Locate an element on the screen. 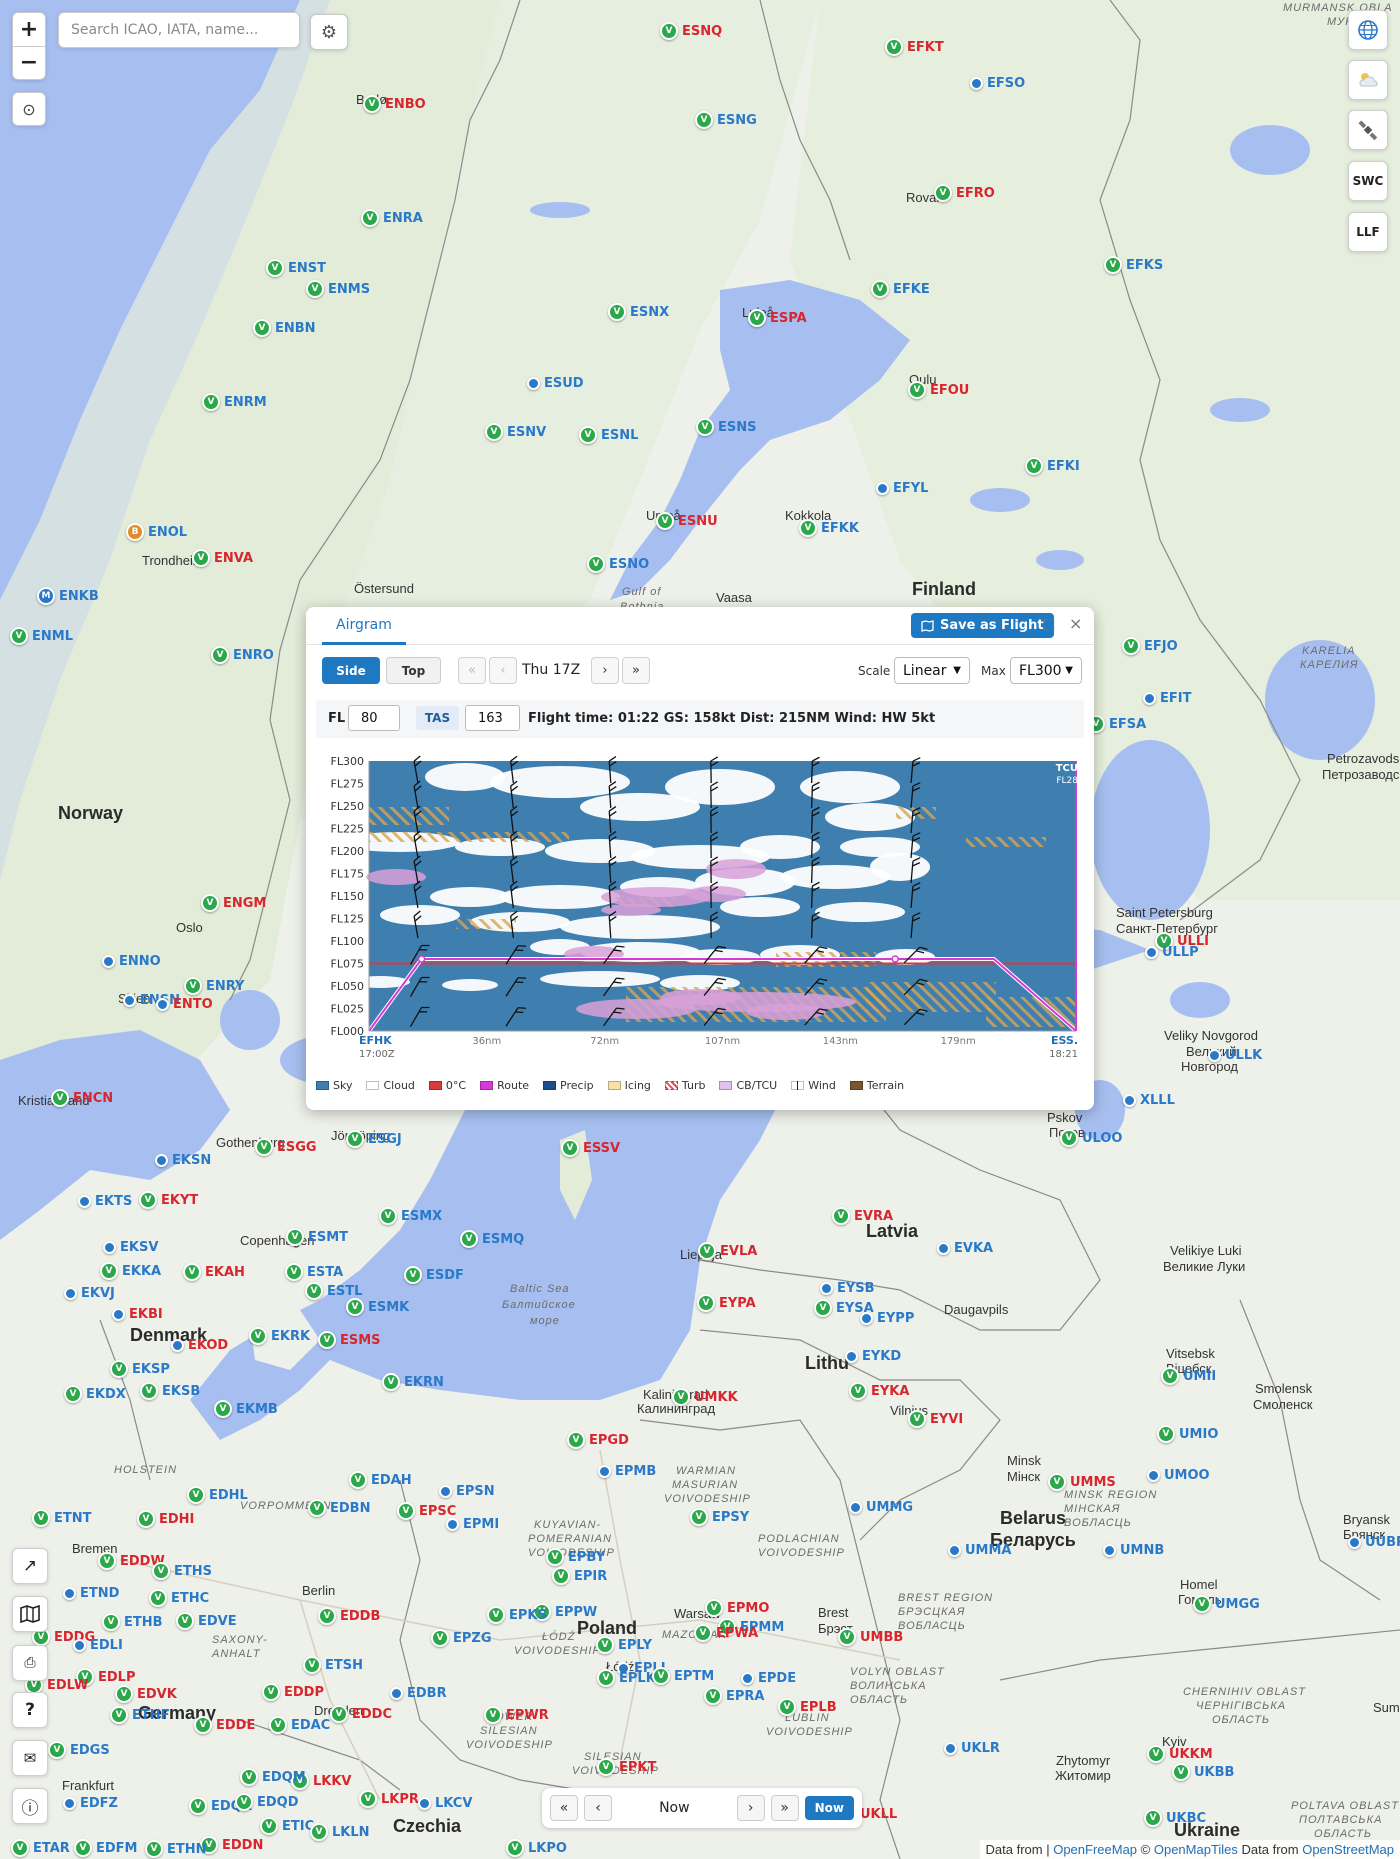  airport-marker: EKOD is located at coordinates (199, 1345).